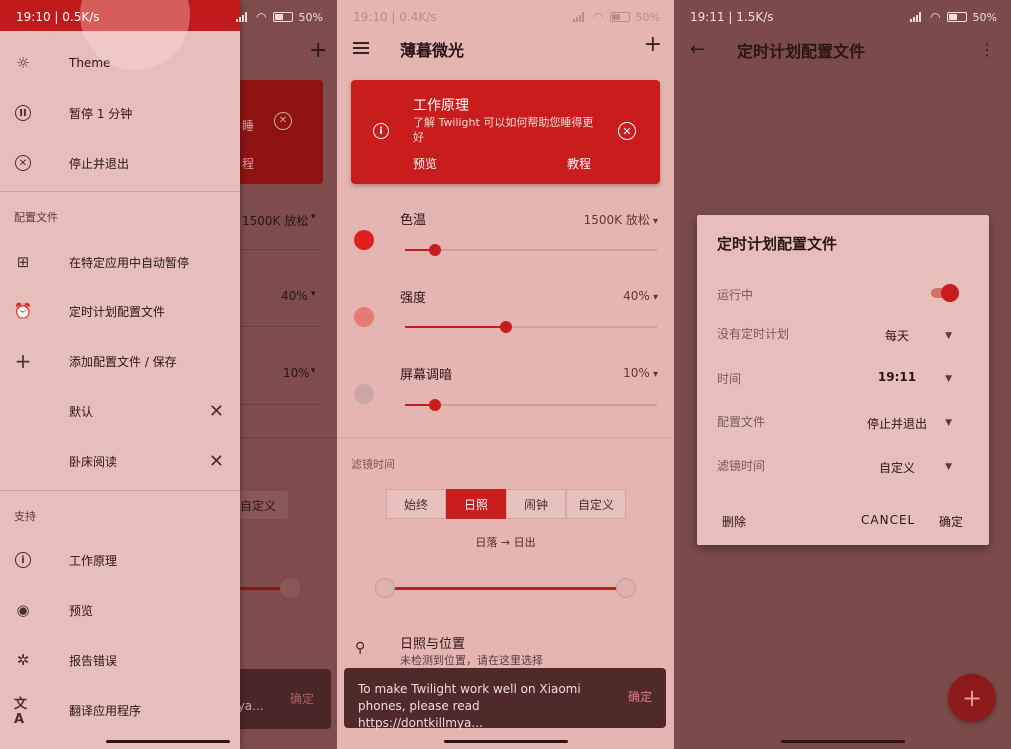 The height and width of the screenshot is (749, 1011). What do you see at coordinates (531, 405) in the screenshot?
I see `dim-slider` at bounding box center [531, 405].